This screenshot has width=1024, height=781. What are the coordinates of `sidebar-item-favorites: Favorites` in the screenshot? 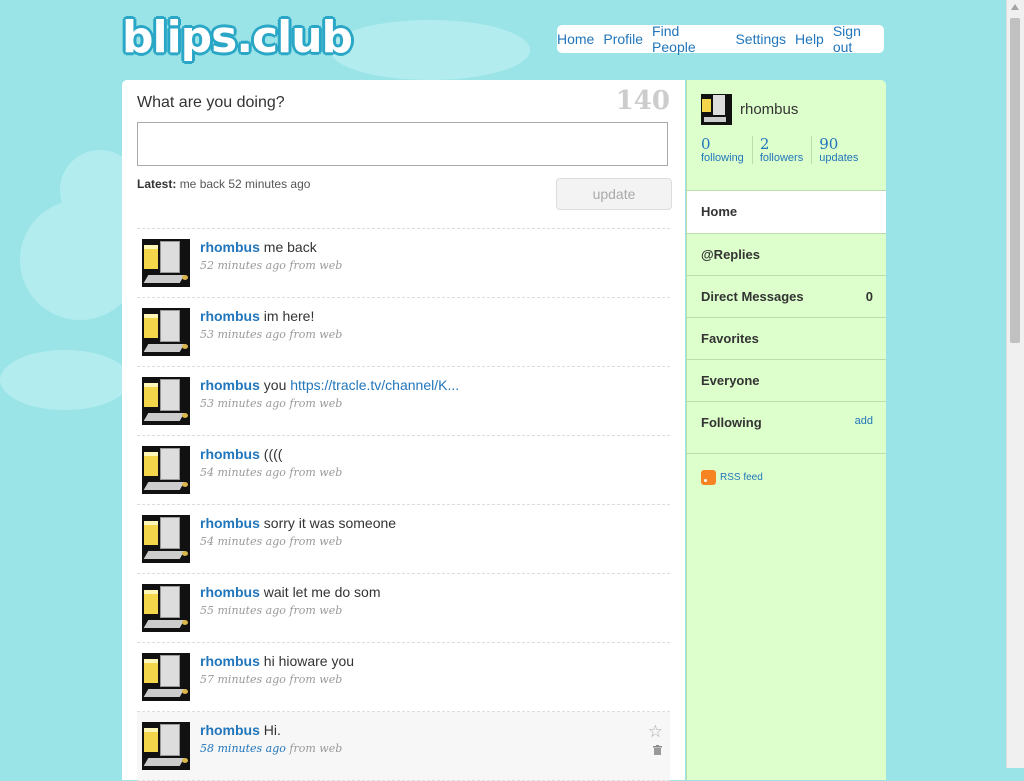 It's located at (786, 338).